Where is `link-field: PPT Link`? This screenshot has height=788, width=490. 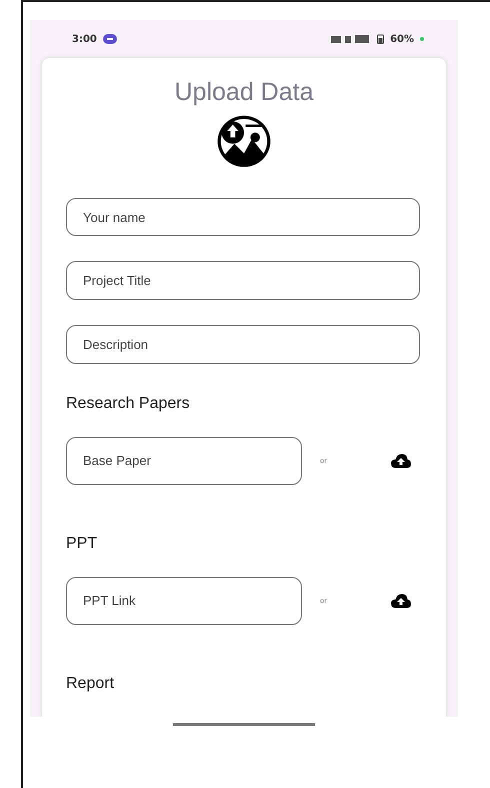 link-field: PPT Link is located at coordinates (184, 600).